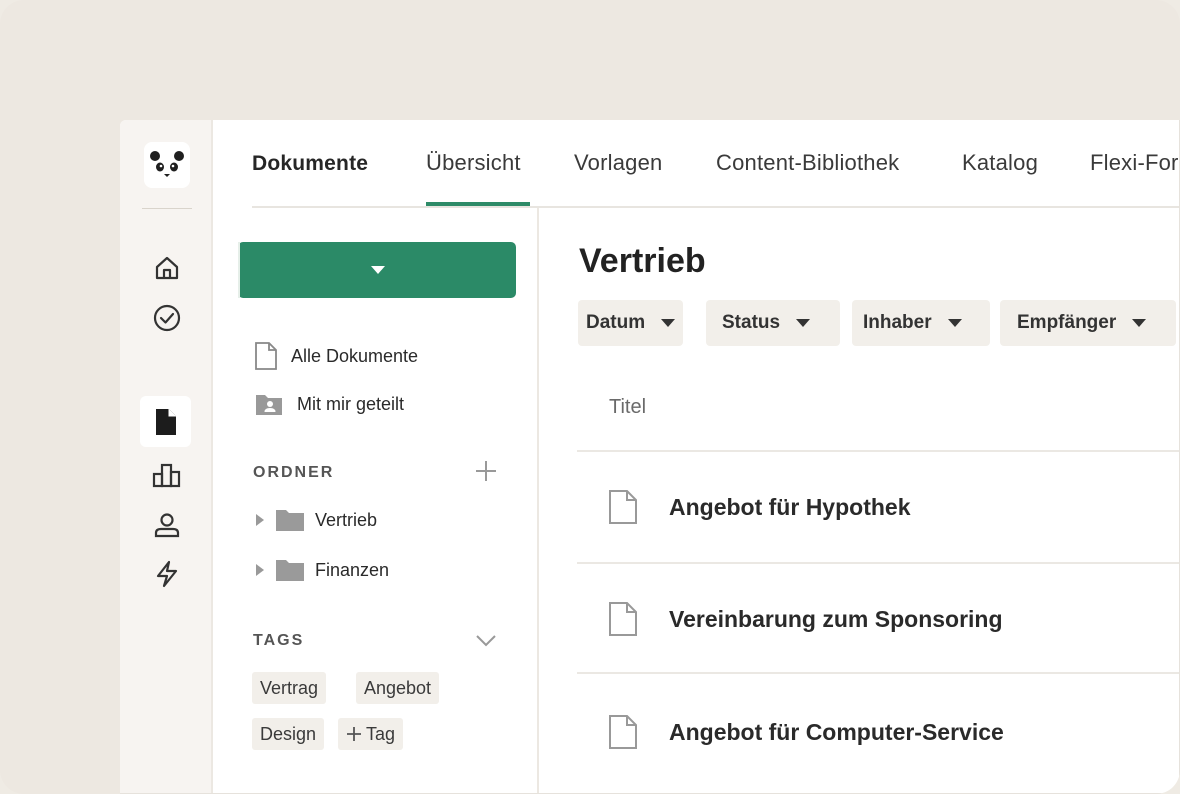  I want to click on tag-label: Angebot, so click(398, 687).